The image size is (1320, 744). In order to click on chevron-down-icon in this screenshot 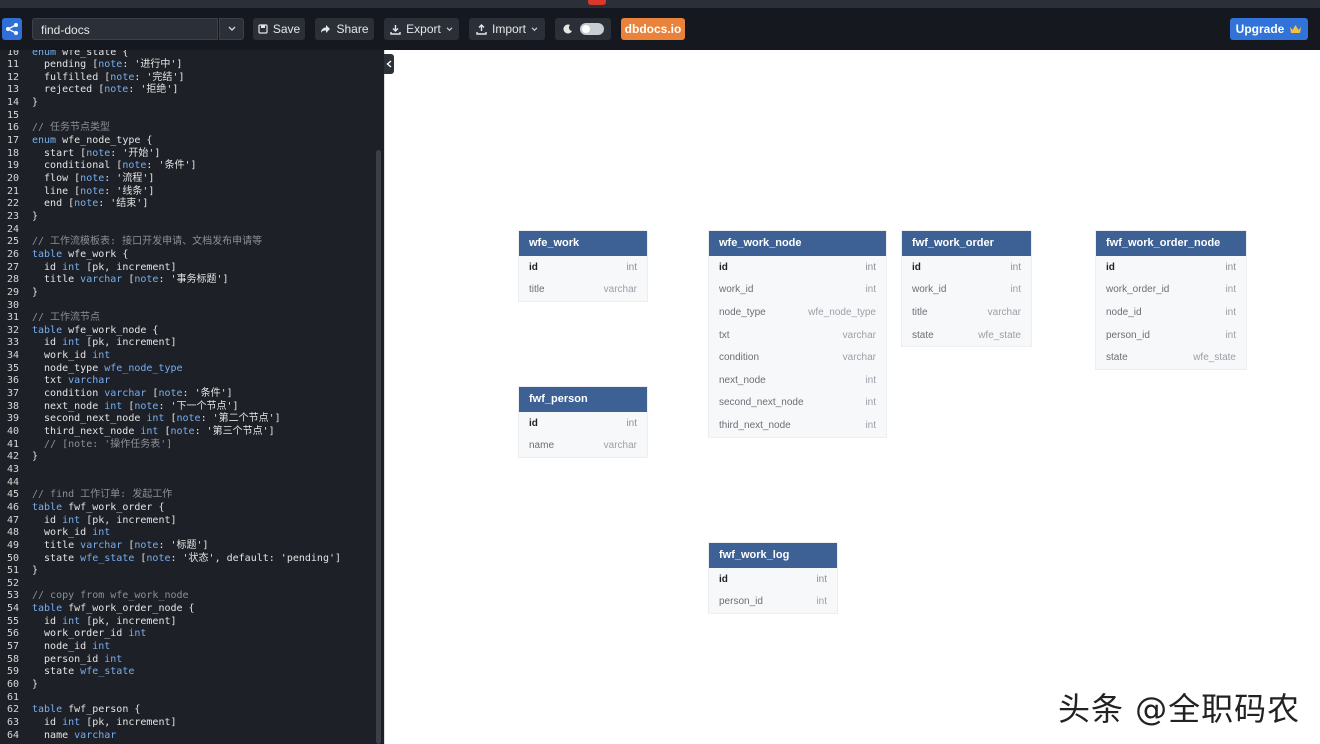, I will do `click(231, 28)`.